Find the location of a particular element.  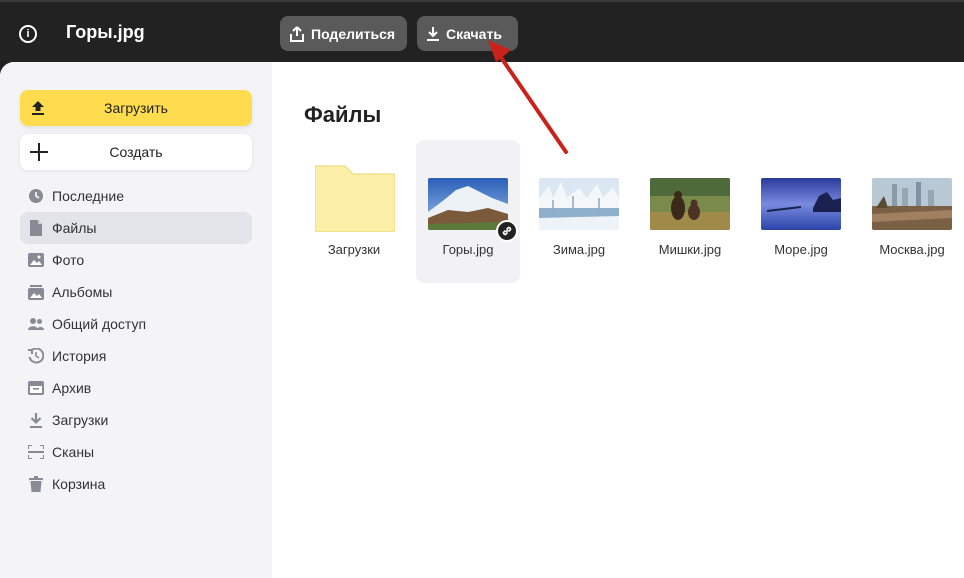

people-icon is located at coordinates (36, 324).